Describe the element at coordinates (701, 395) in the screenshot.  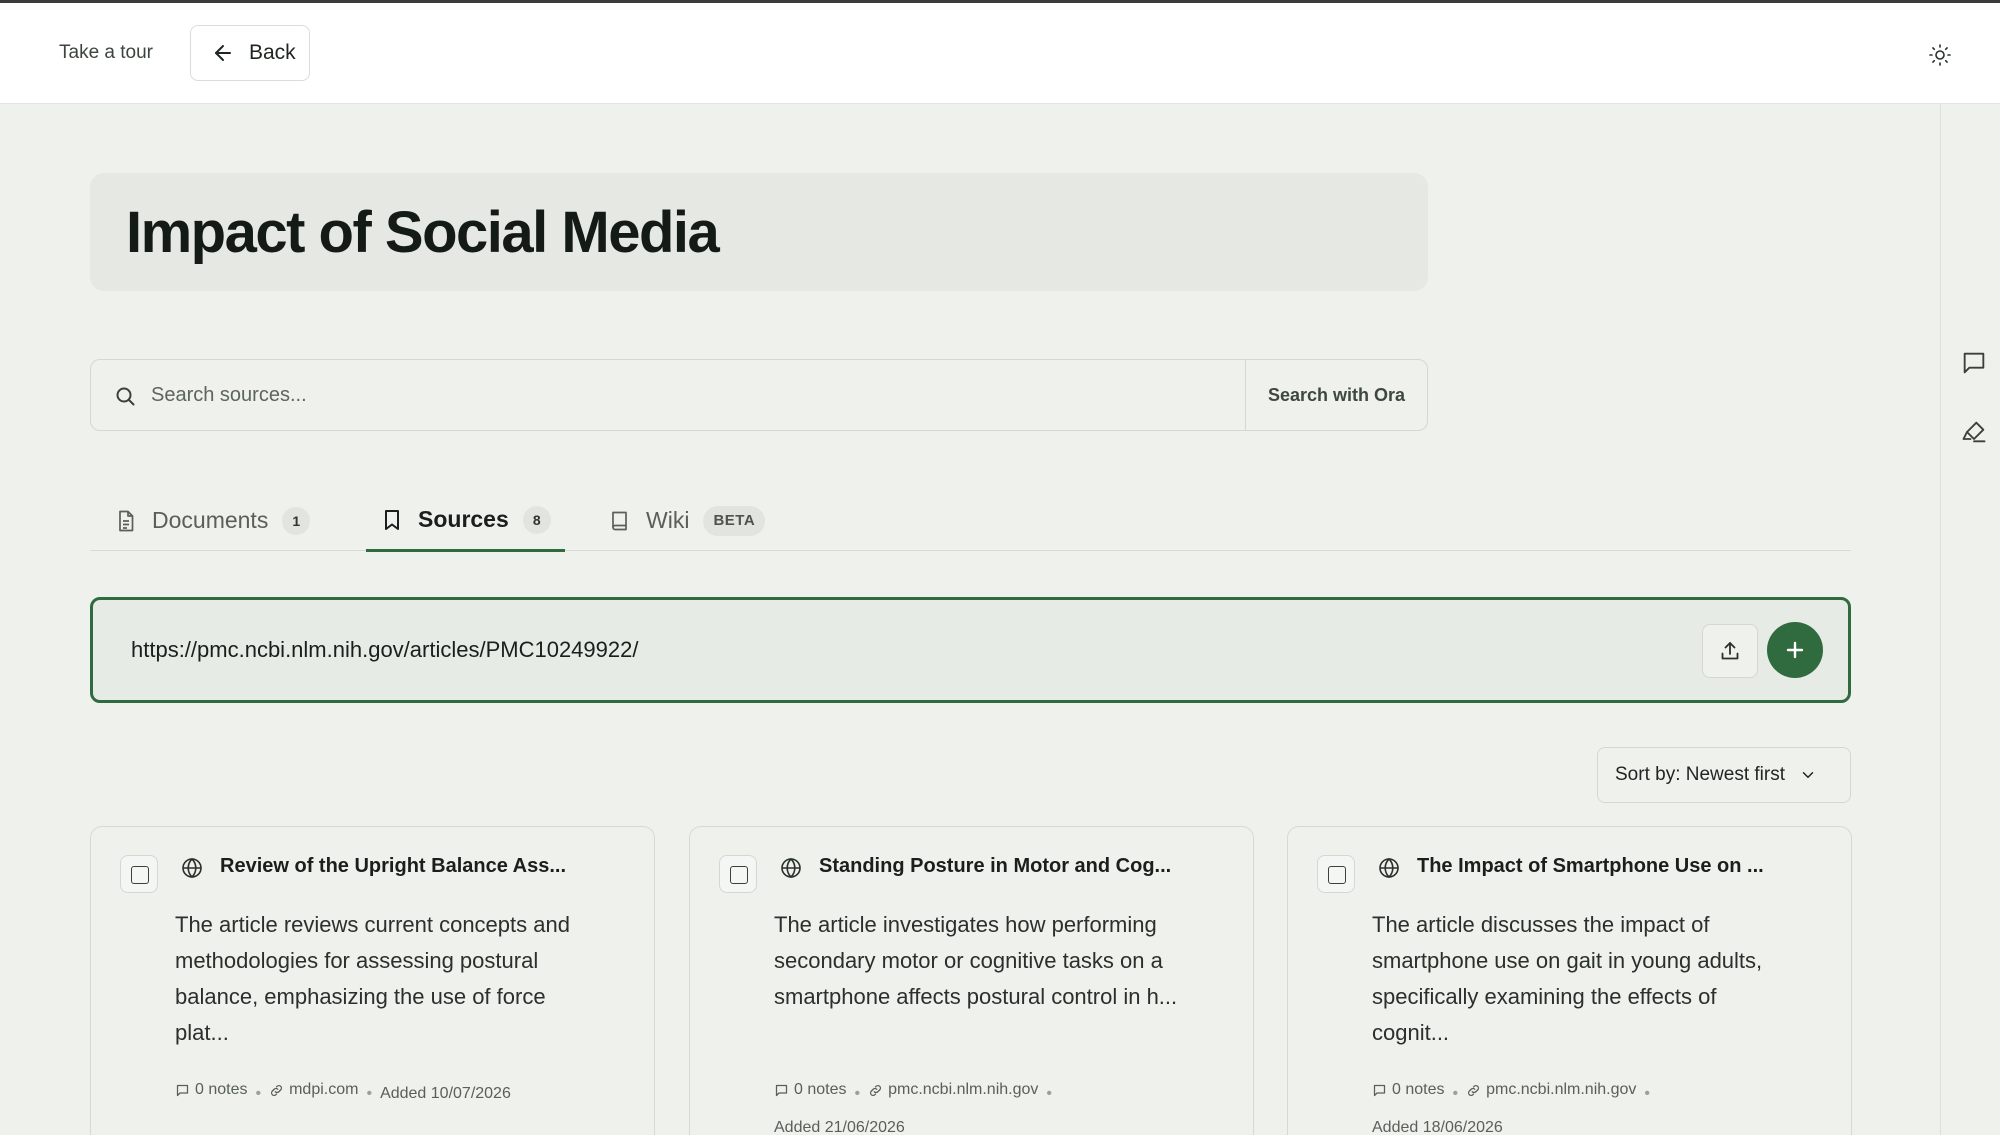
I see `search-input` at that location.